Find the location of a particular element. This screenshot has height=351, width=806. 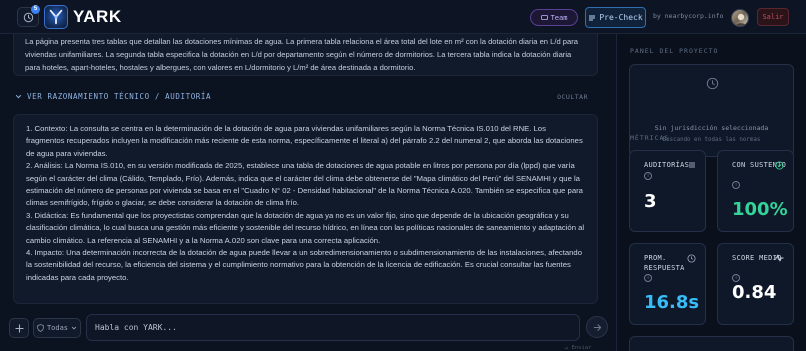

reasoning-toggle: VER RAZONAMIENTO TÉCNICO / AUDITORÍA is located at coordinates (113, 96).